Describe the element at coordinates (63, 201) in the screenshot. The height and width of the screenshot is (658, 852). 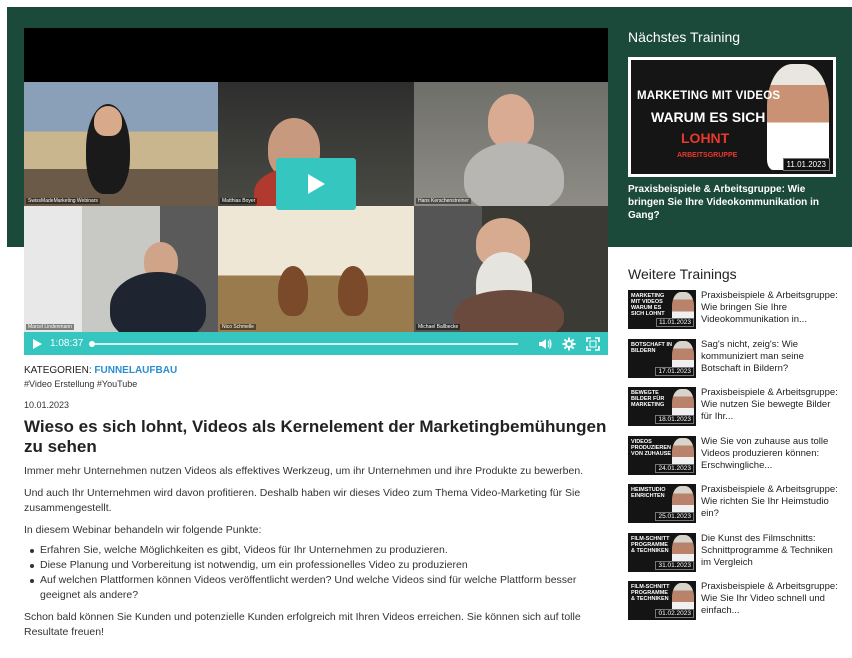
I see `participant-name: SwissMadeMarketing Webinars` at that location.